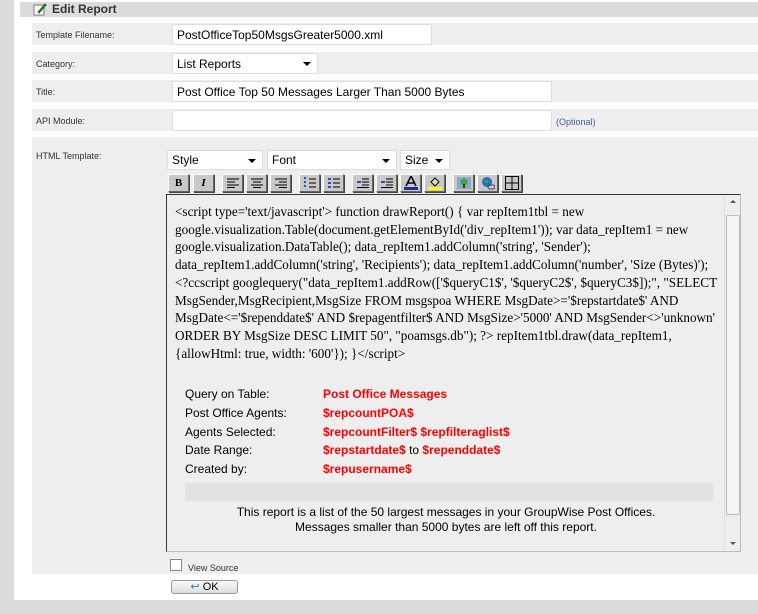  I want to click on bold-button: B, so click(178, 183).